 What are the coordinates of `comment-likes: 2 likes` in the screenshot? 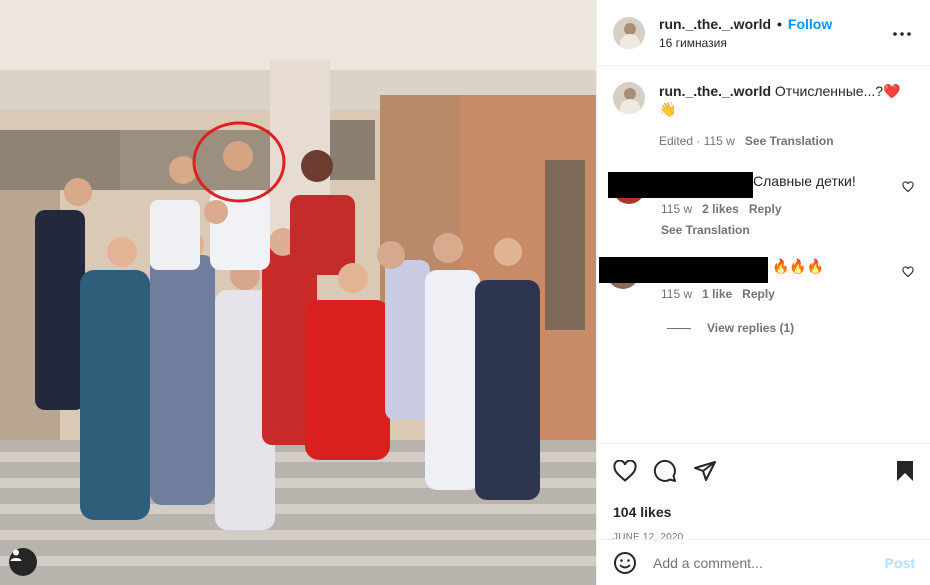 It's located at (720, 209).